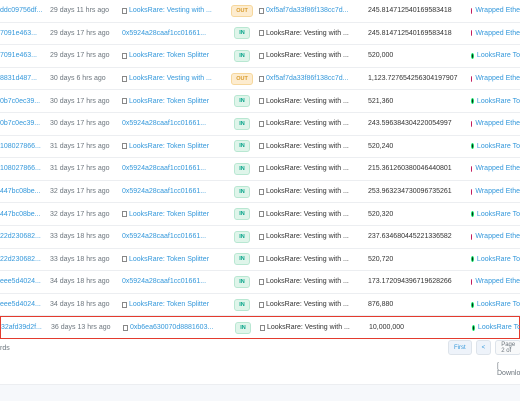 The image size is (520, 401). What do you see at coordinates (472, 146) in the screenshot?
I see `looks-token-icon` at bounding box center [472, 146].